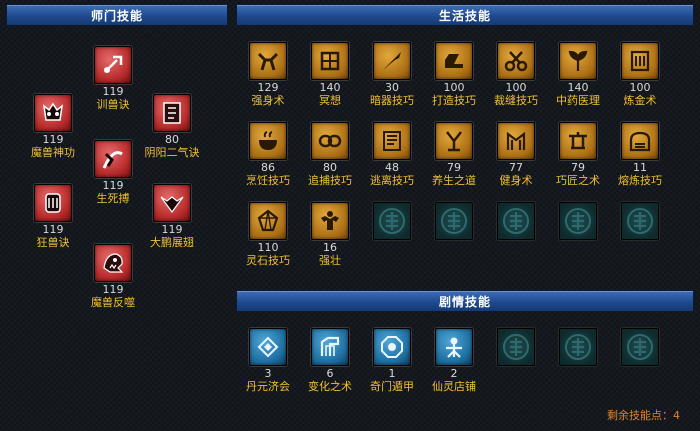 The height and width of the screenshot is (431, 700). Describe the element at coordinates (392, 100) in the screenshot. I see `skill-name: 暗器技巧` at that location.